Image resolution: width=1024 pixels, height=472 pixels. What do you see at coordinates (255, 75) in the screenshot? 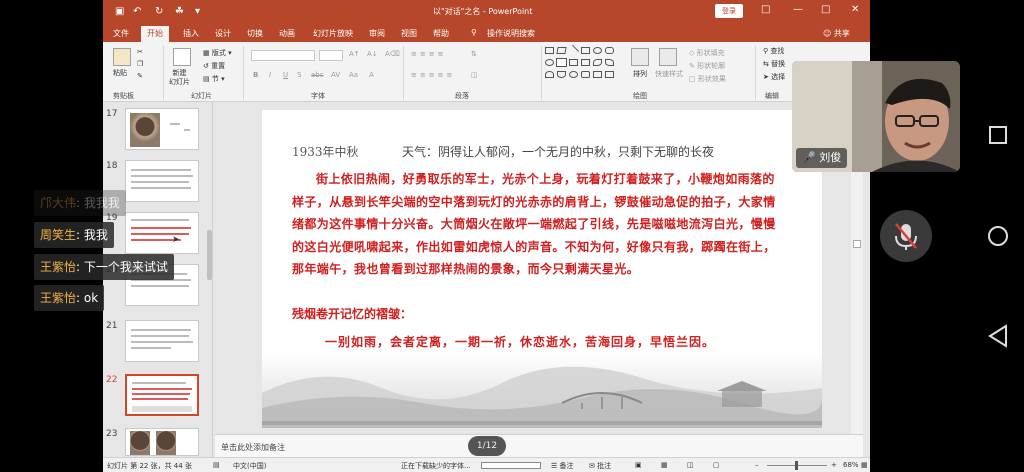
I see `bold-icon: B` at bounding box center [255, 75].